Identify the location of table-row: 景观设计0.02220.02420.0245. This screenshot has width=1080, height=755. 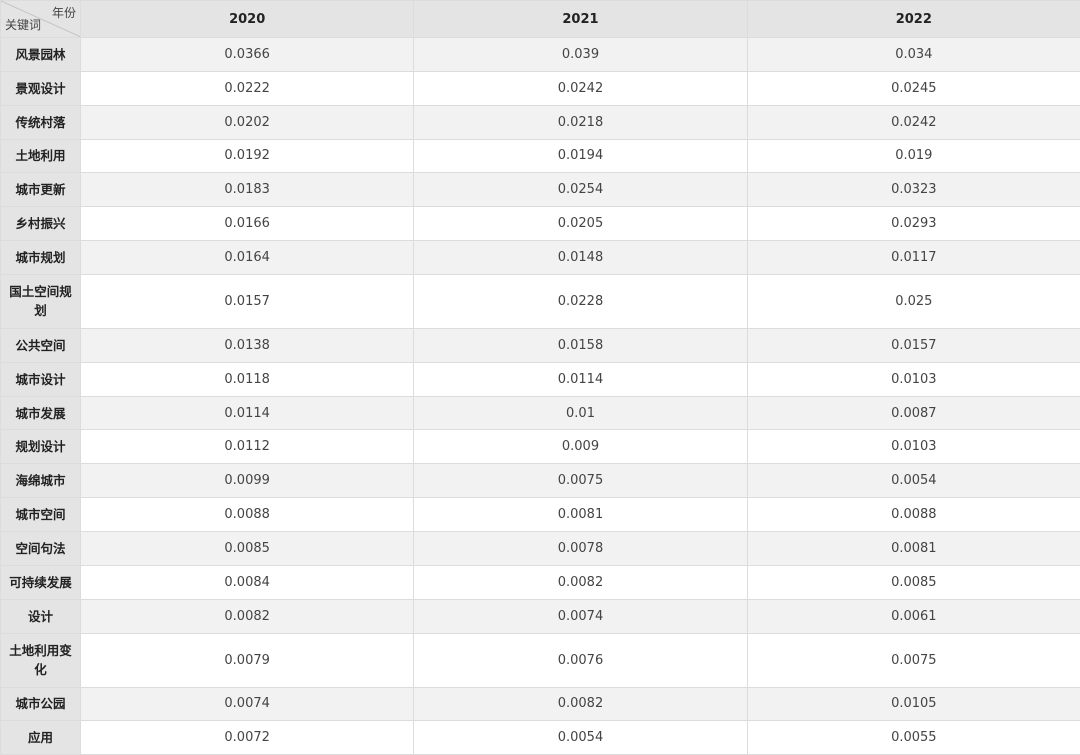
(540, 88).